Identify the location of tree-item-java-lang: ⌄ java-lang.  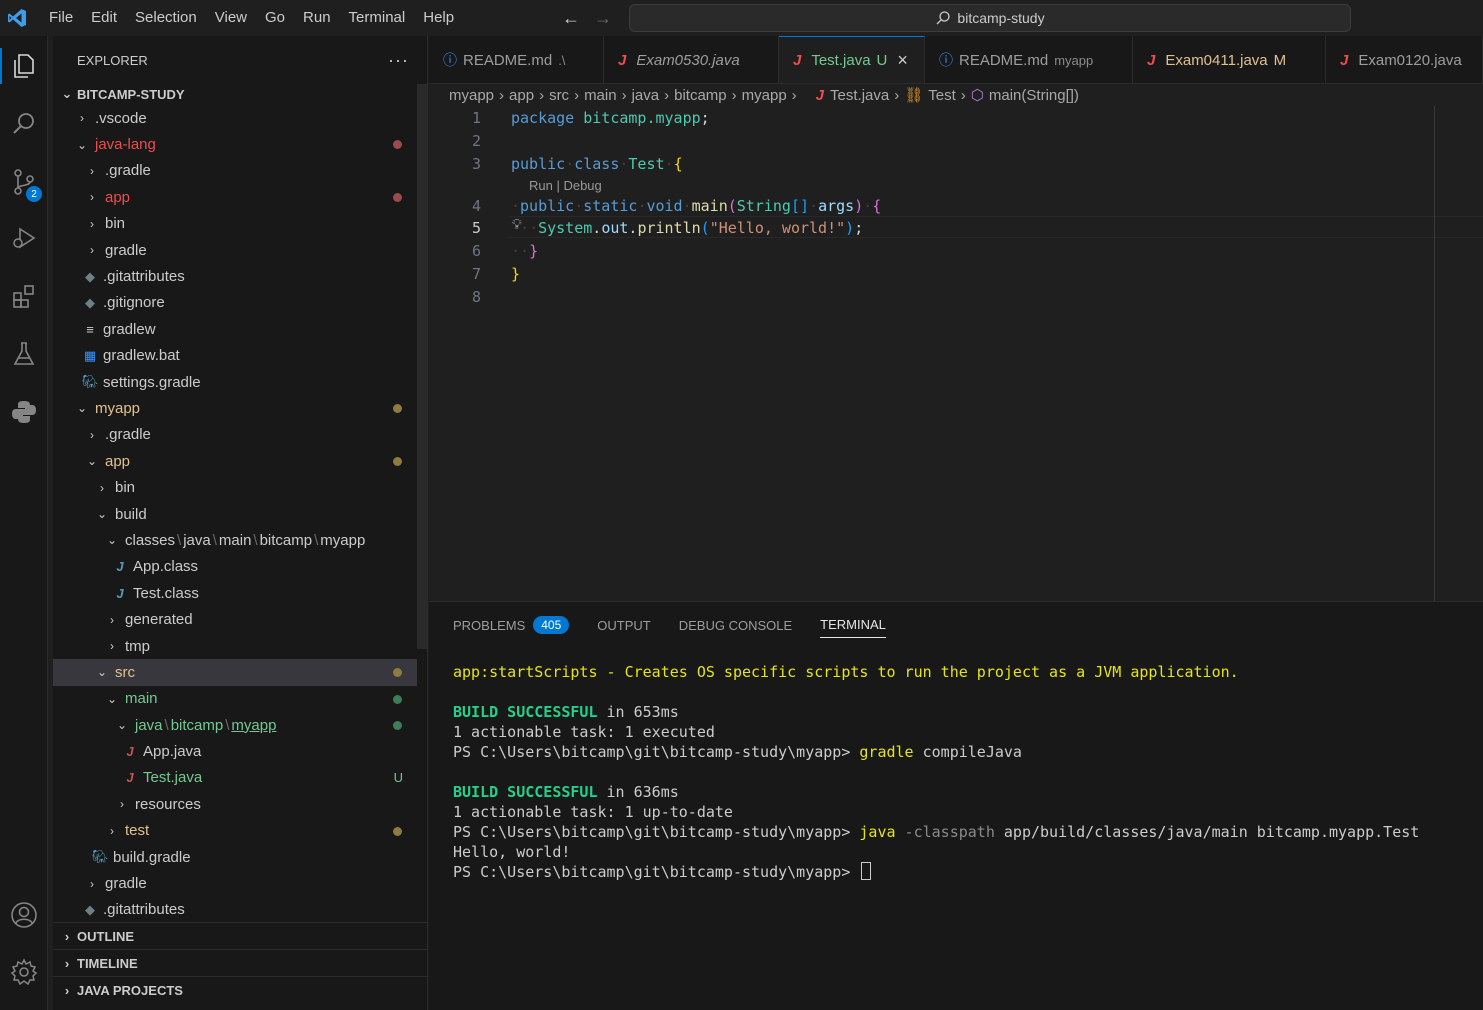
(235, 144).